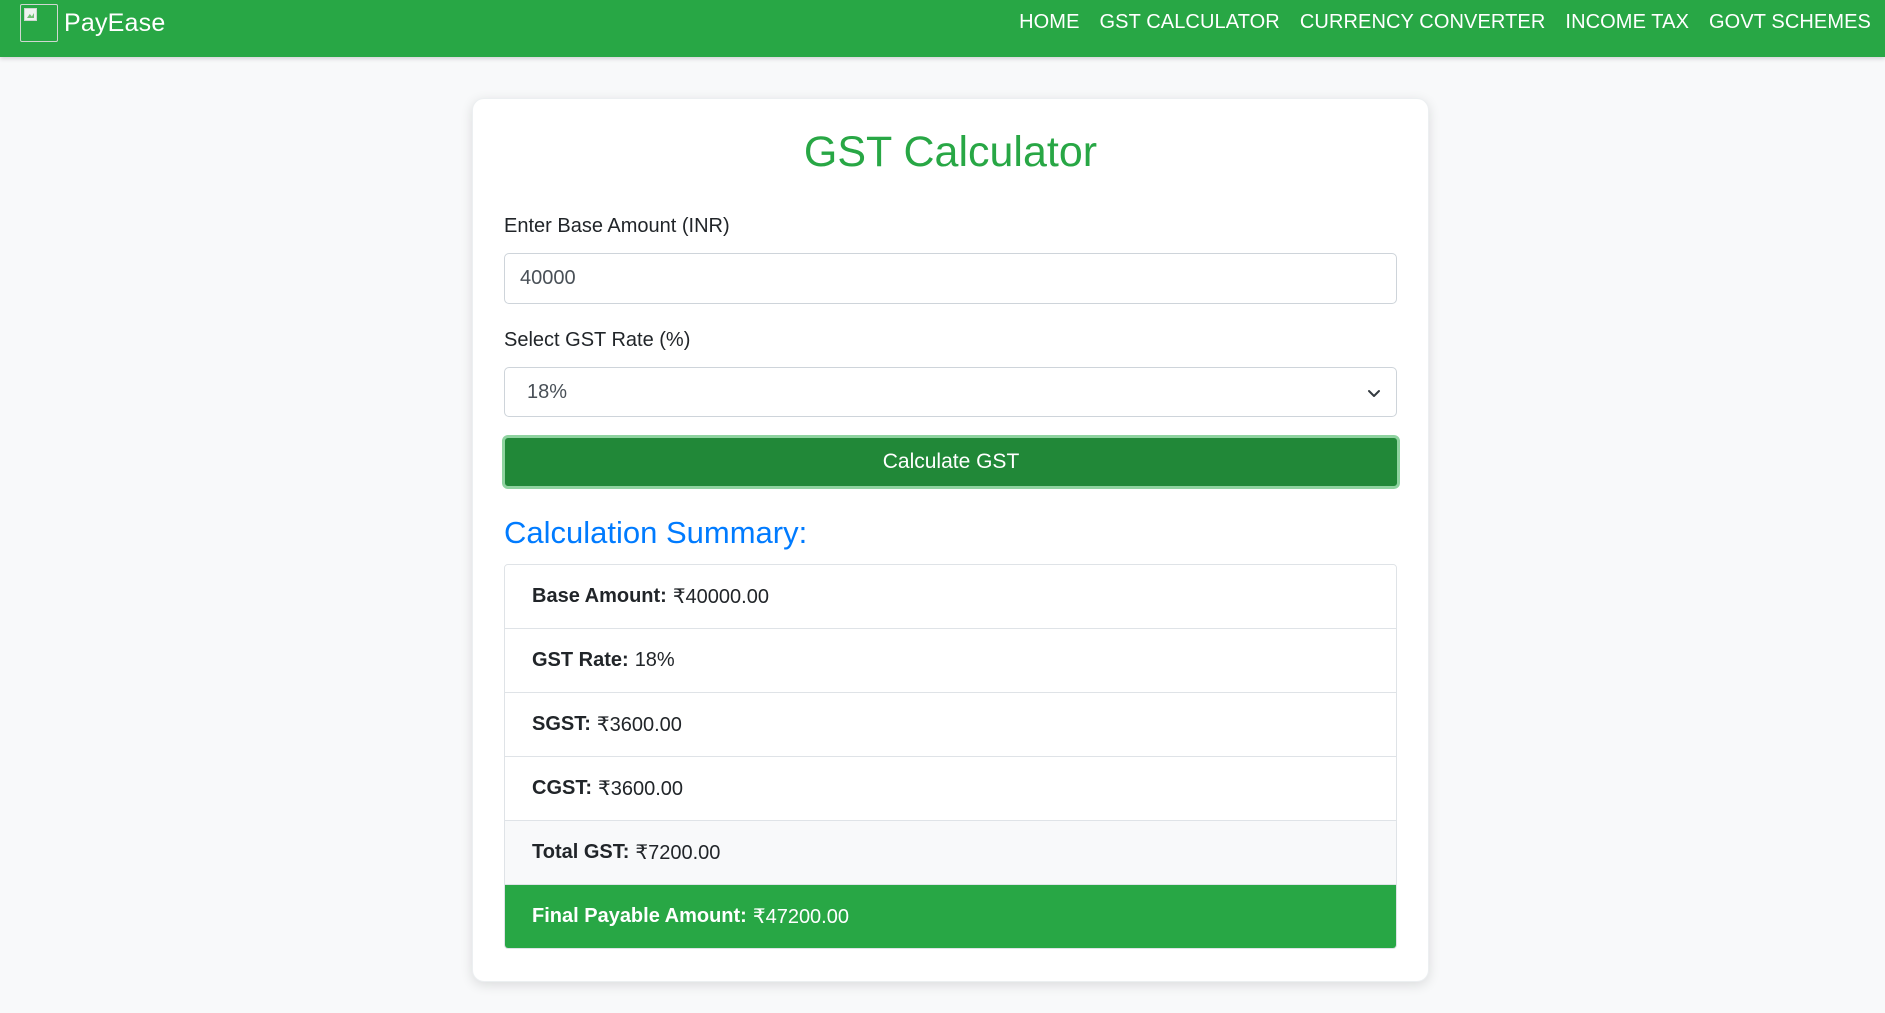  Describe the element at coordinates (950, 597) in the screenshot. I see `summary-row-base-amount: Base Amount: ₹40000.00` at that location.